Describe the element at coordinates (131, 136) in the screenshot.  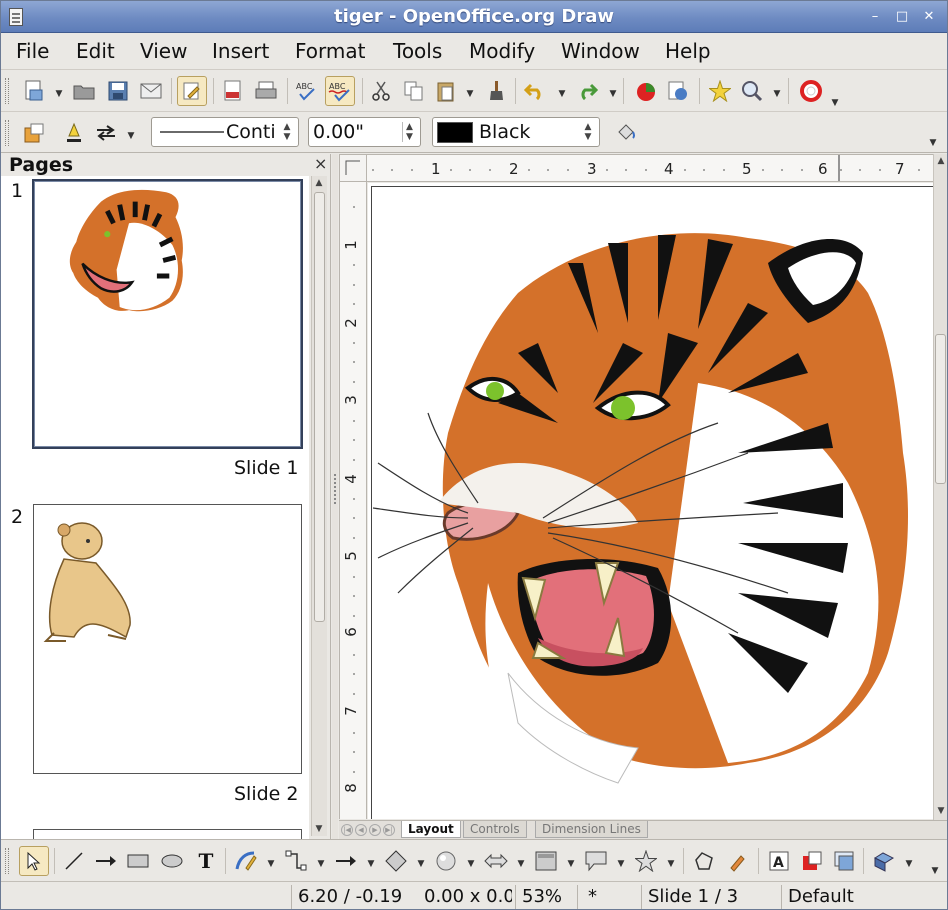
I see `arrow-style-dropdown-arrow: ▼` at that location.